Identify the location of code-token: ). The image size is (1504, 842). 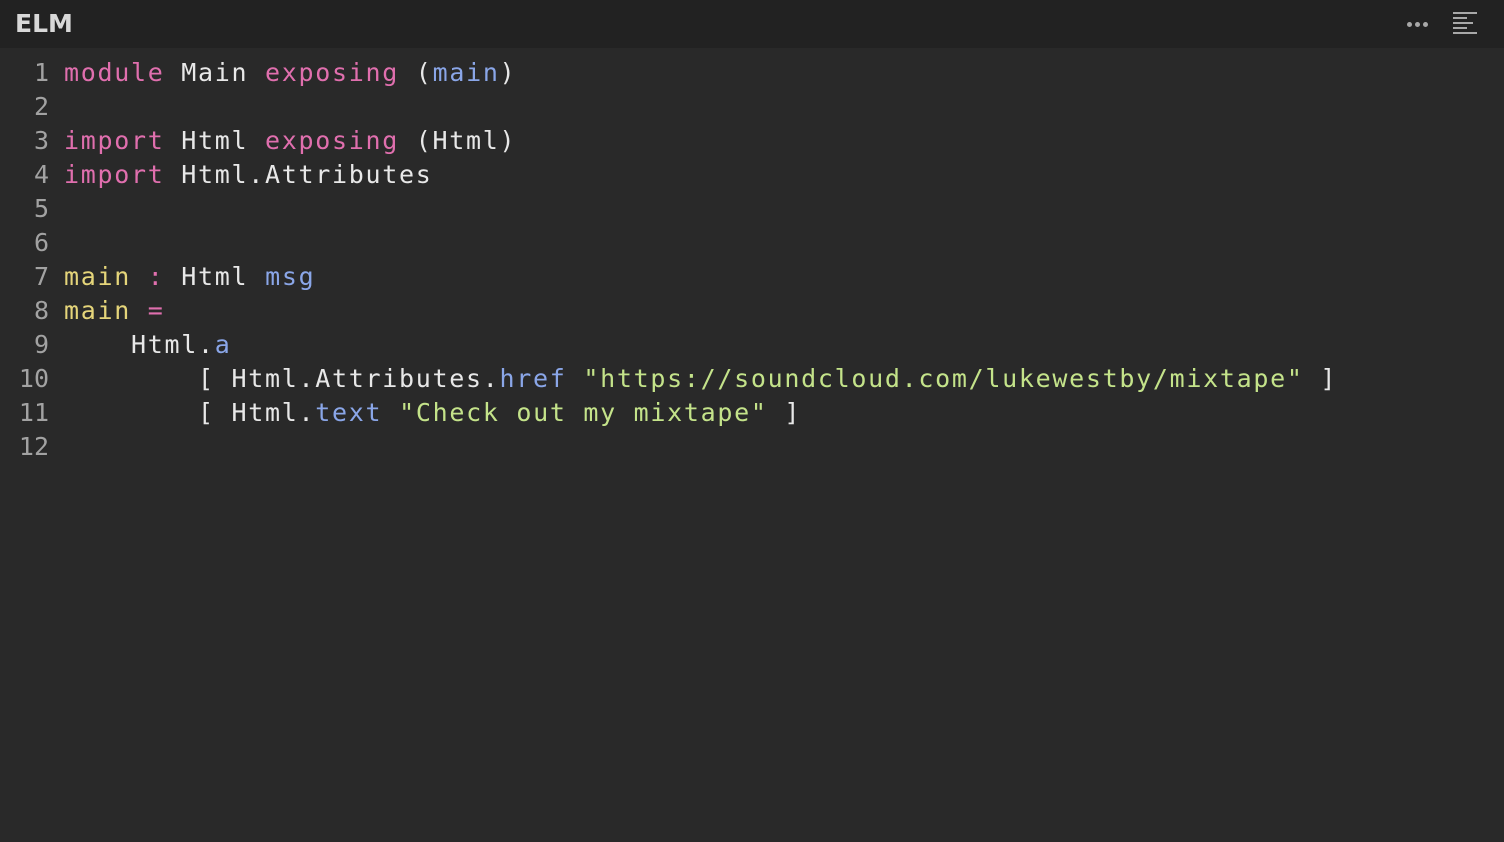
(508, 72).